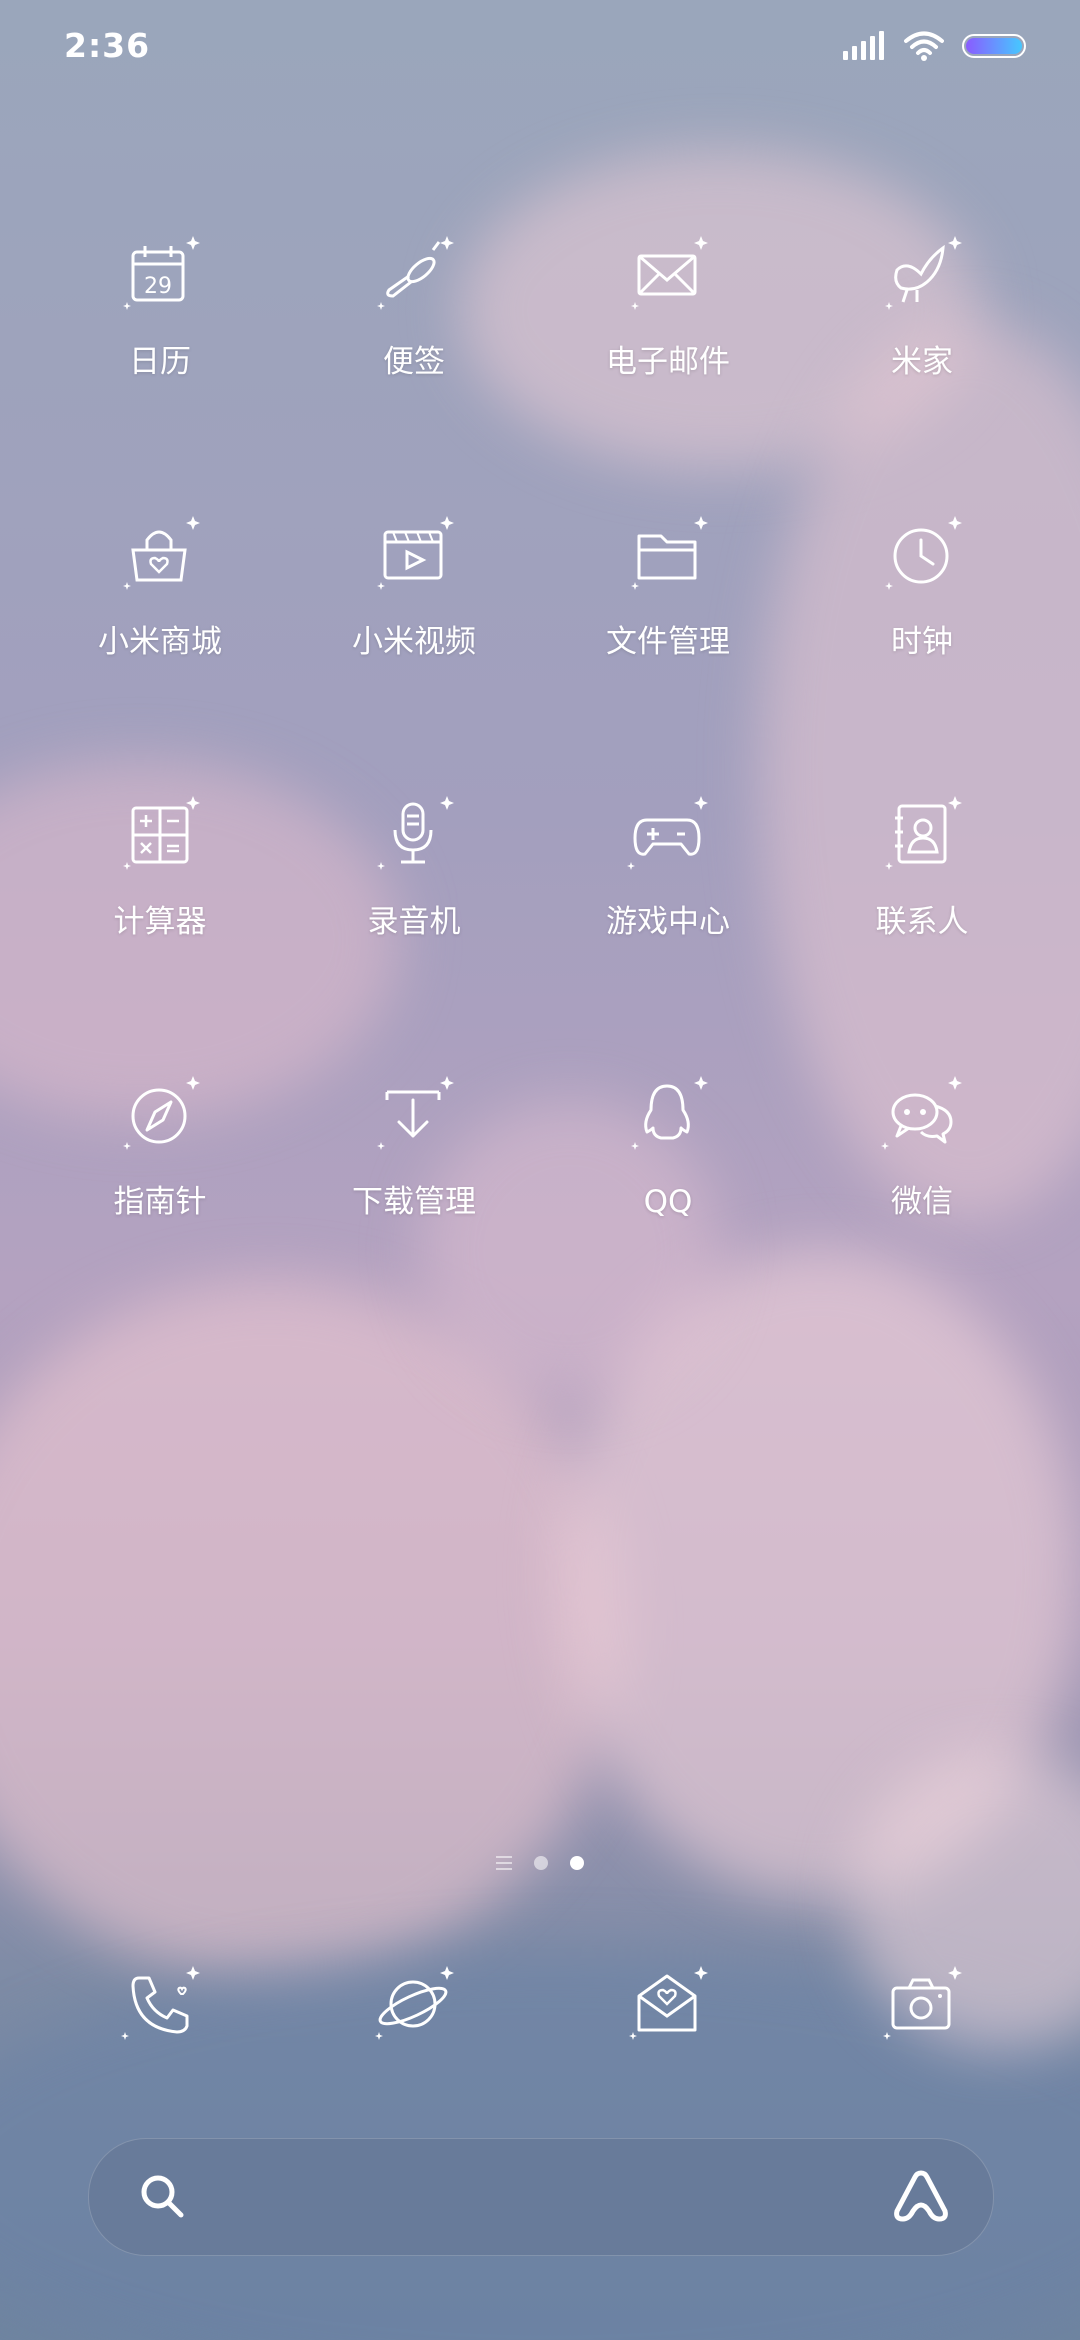  I want to click on dock, so click(540, 2015).